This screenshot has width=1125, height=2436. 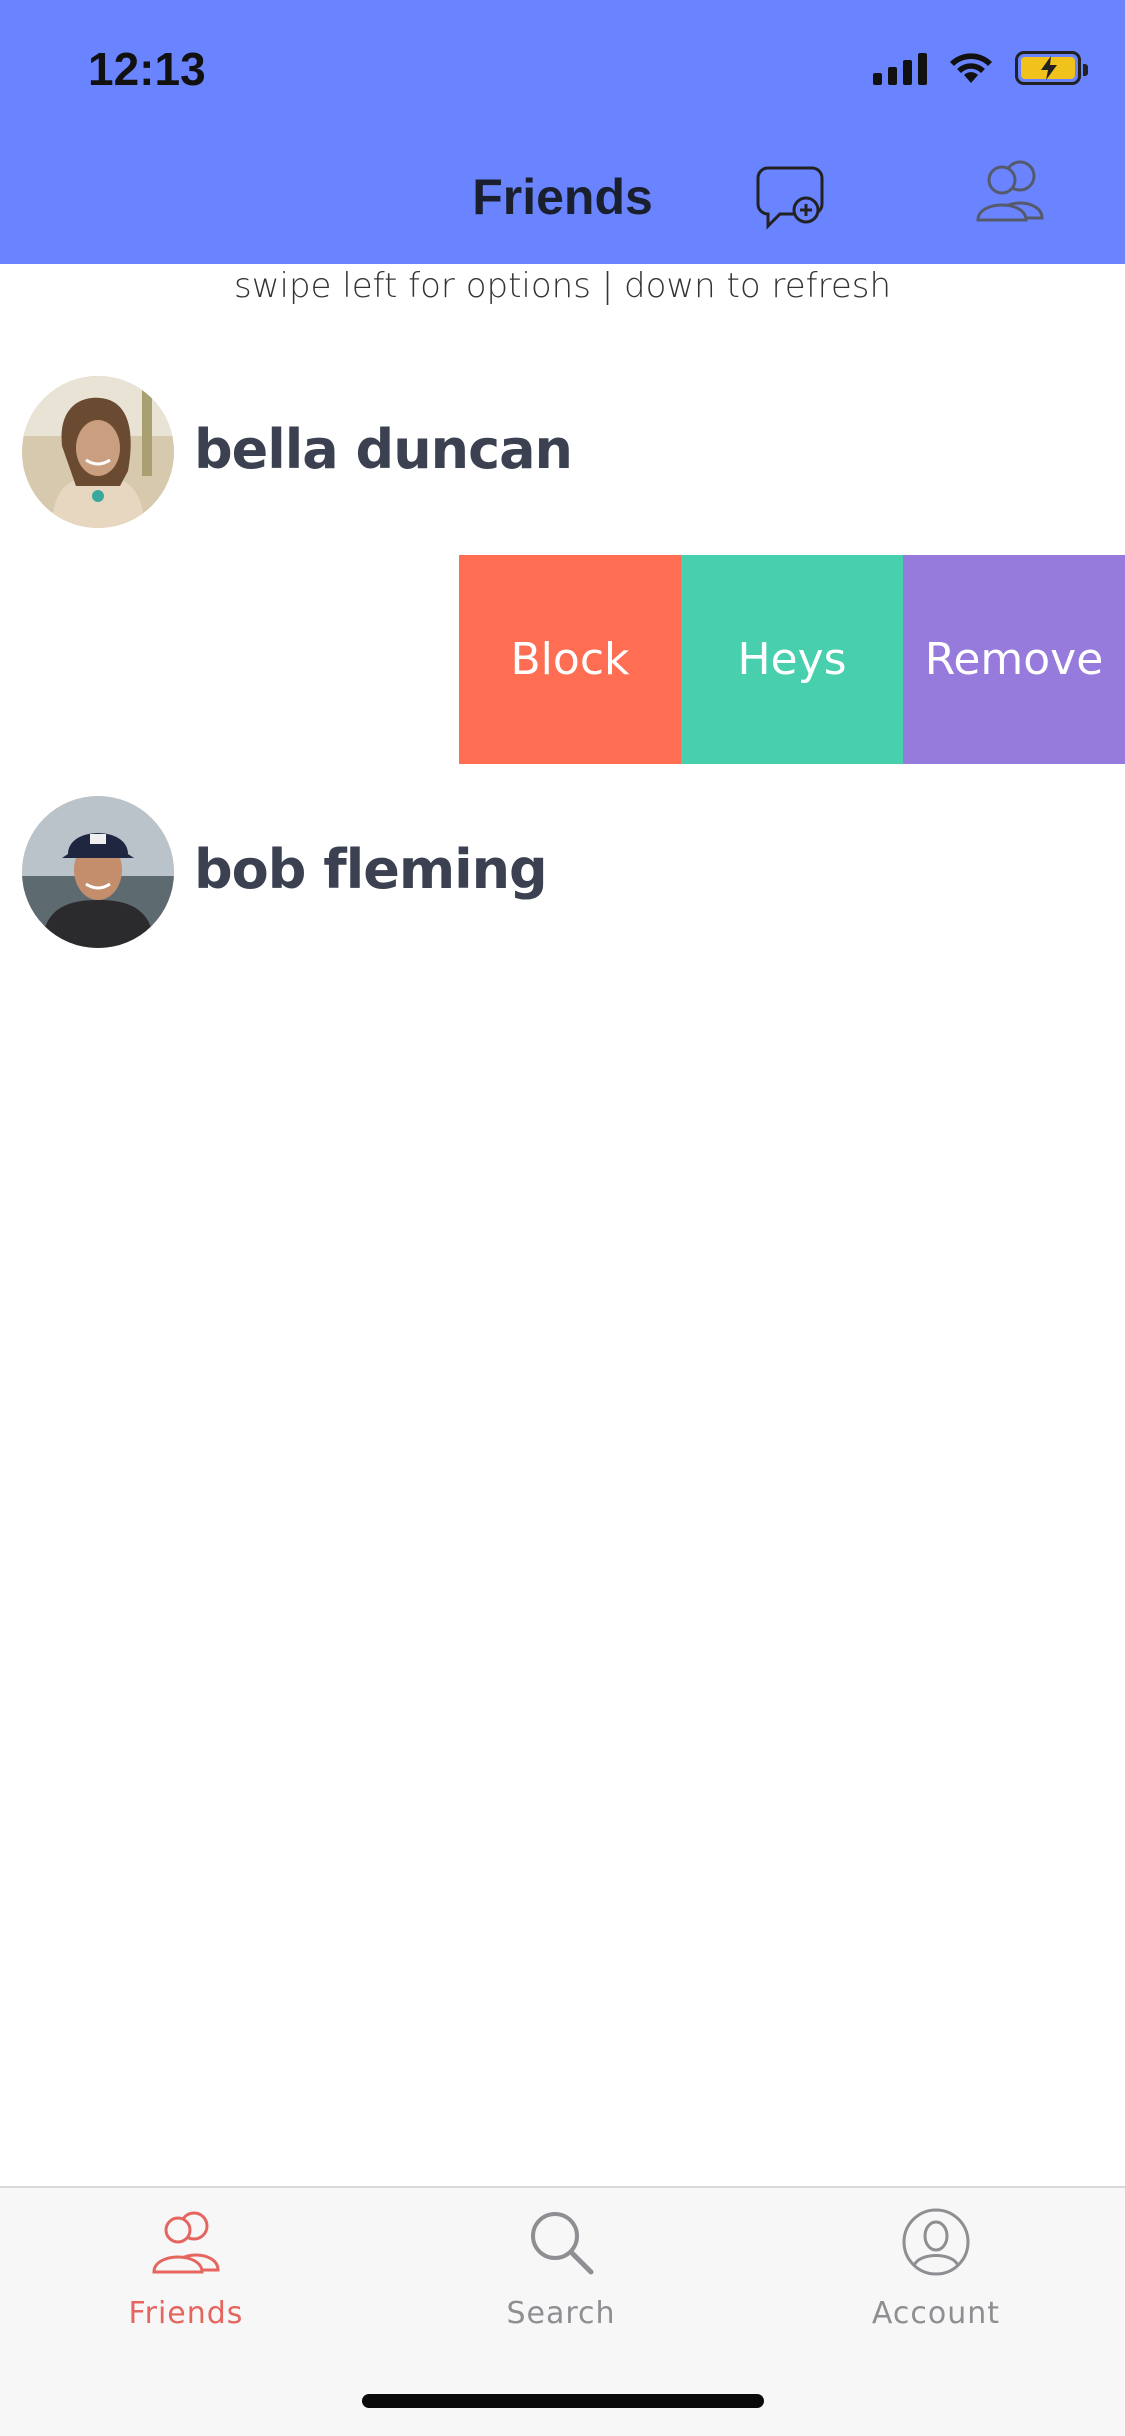 I want to click on friend-row: bella duncan, so click(x=562, y=447).